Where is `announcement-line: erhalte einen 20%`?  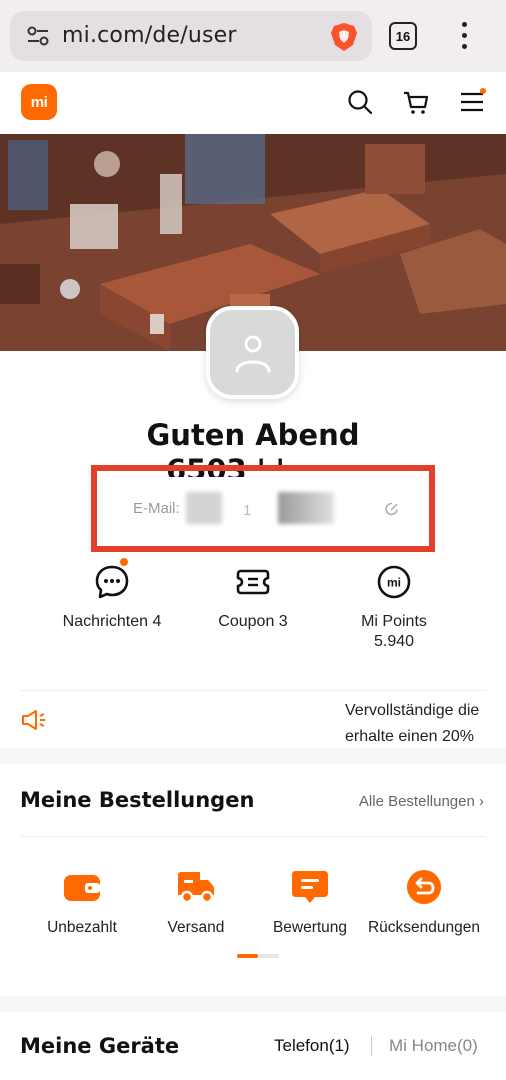 announcement-line: erhalte einen 20% is located at coordinates (409, 736).